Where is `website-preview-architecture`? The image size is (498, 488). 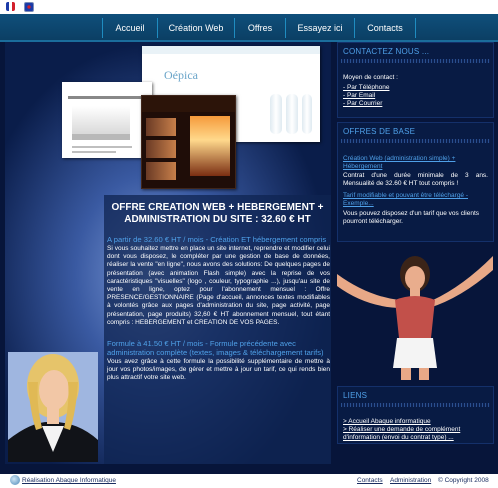
website-preview-architecture is located at coordinates (107, 120).